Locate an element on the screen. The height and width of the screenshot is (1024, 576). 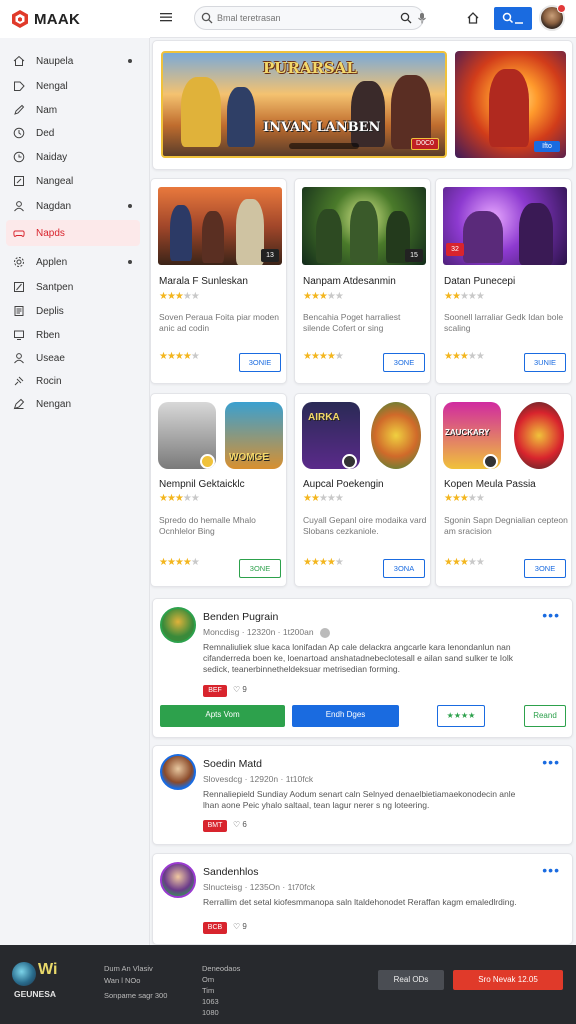
footer-primary-button: Sro Nevak 12.05 is located at coordinates (508, 980).